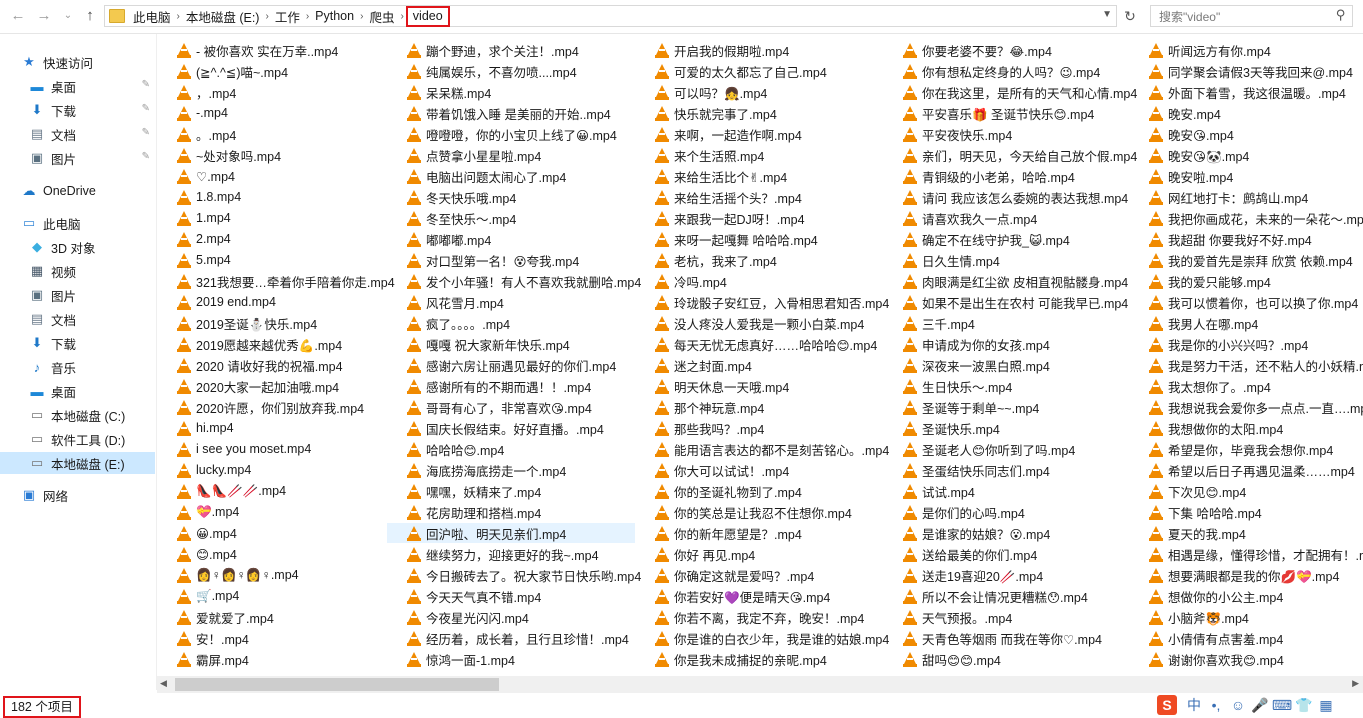 The height and width of the screenshot is (718, 1363). Describe the element at coordinates (1006, 50) in the screenshot. I see `file-item: 你要老婆不要？😂.mp4` at that location.